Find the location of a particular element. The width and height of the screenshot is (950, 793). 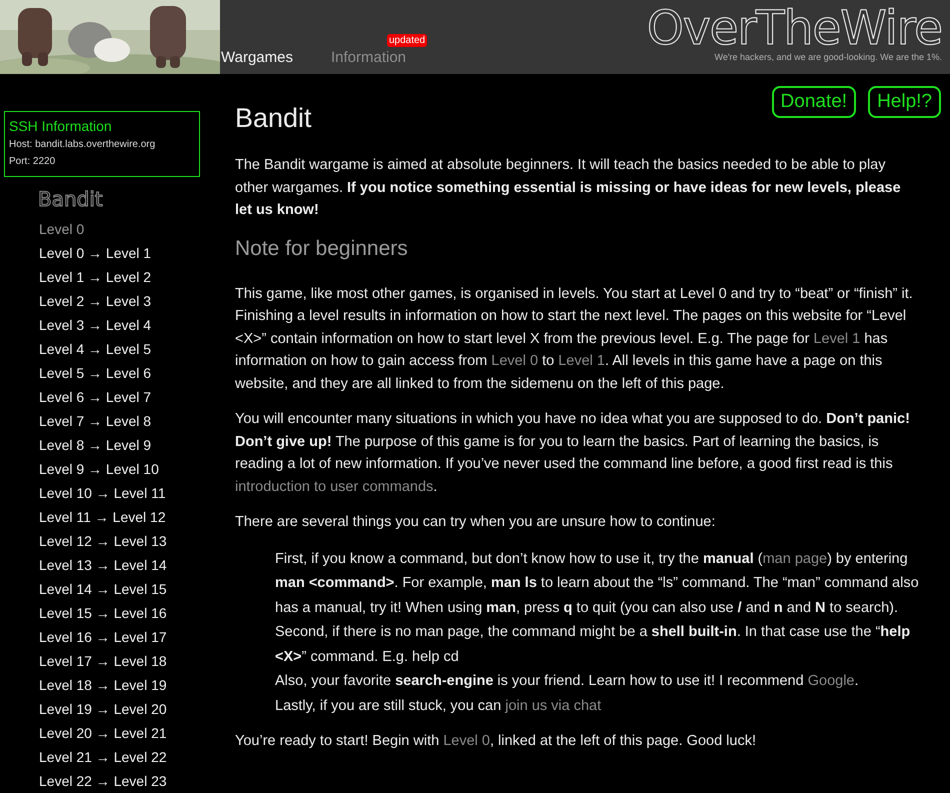

level-link: Level 19 → Level 20 is located at coordinates (119, 709).